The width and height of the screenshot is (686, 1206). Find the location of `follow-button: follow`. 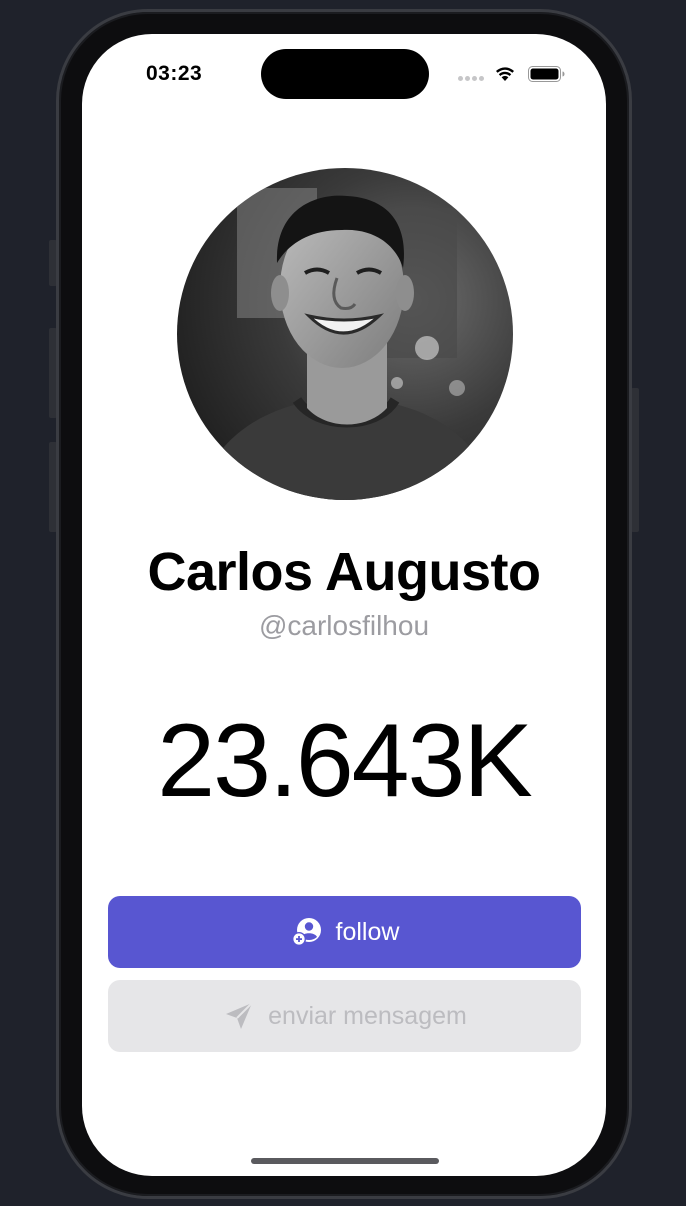

follow-button: follow is located at coordinates (344, 932).